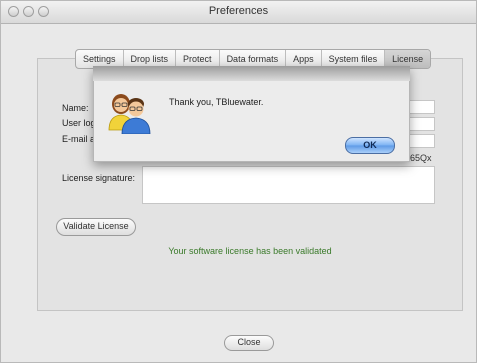 This screenshot has height=363, width=477. What do you see at coordinates (249, 343) in the screenshot?
I see `close-button: Close` at bounding box center [249, 343].